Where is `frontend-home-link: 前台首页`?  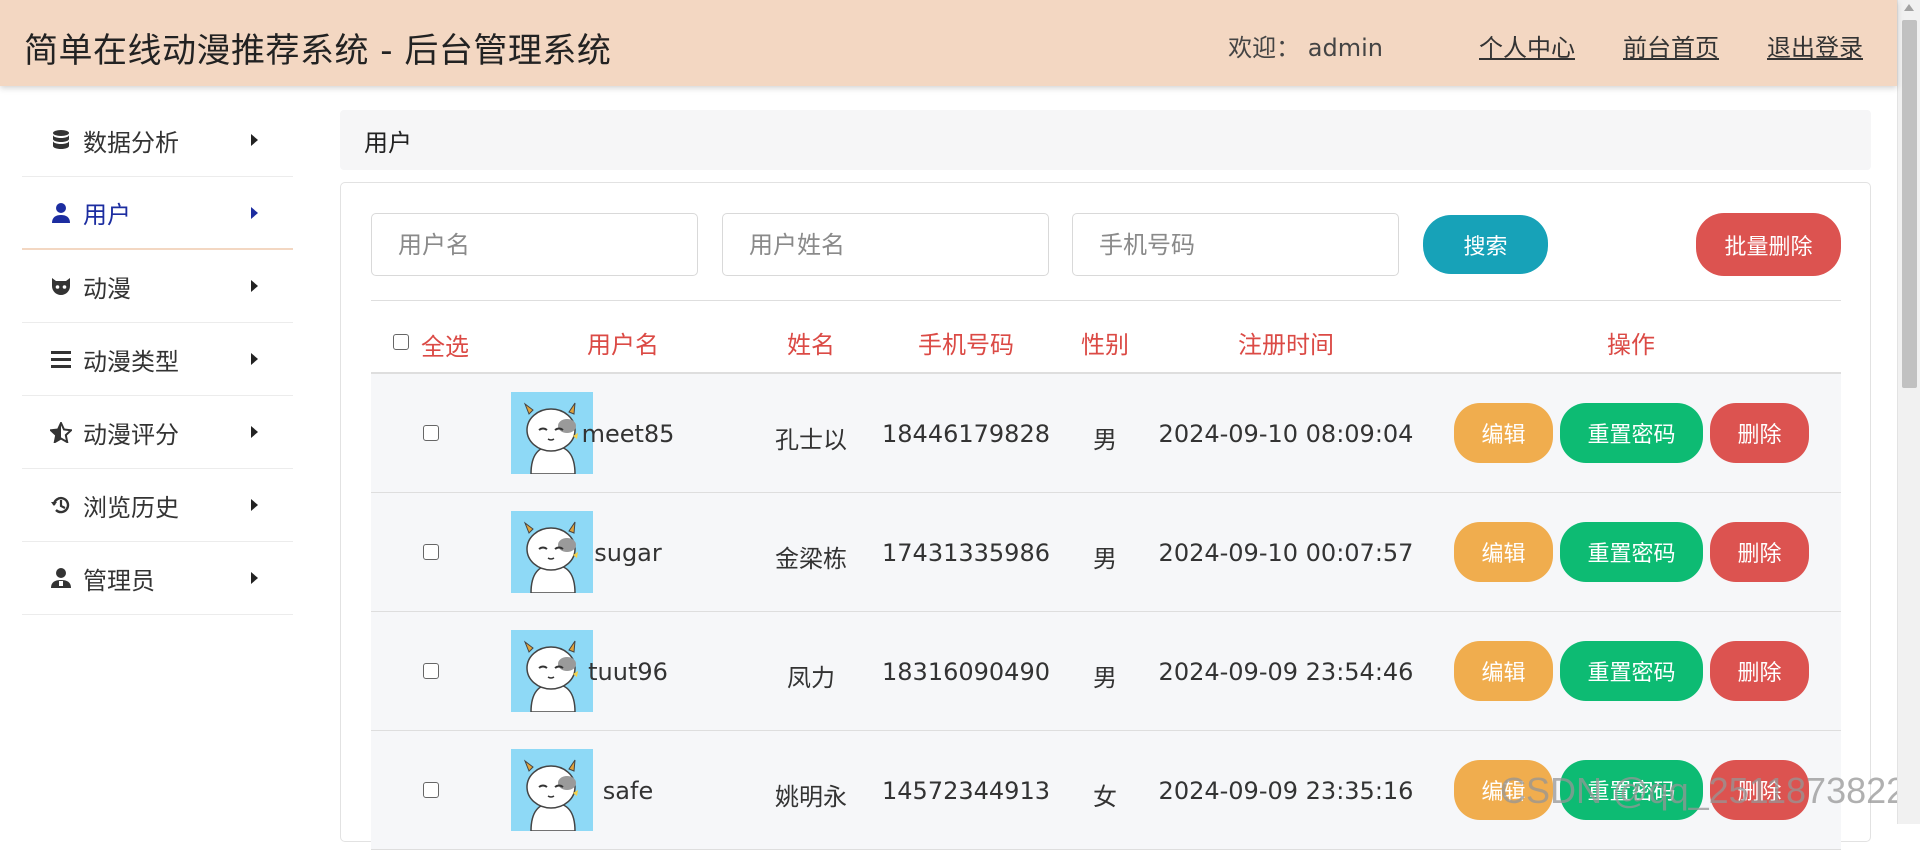
frontend-home-link: 前台首页 is located at coordinates (1671, 45).